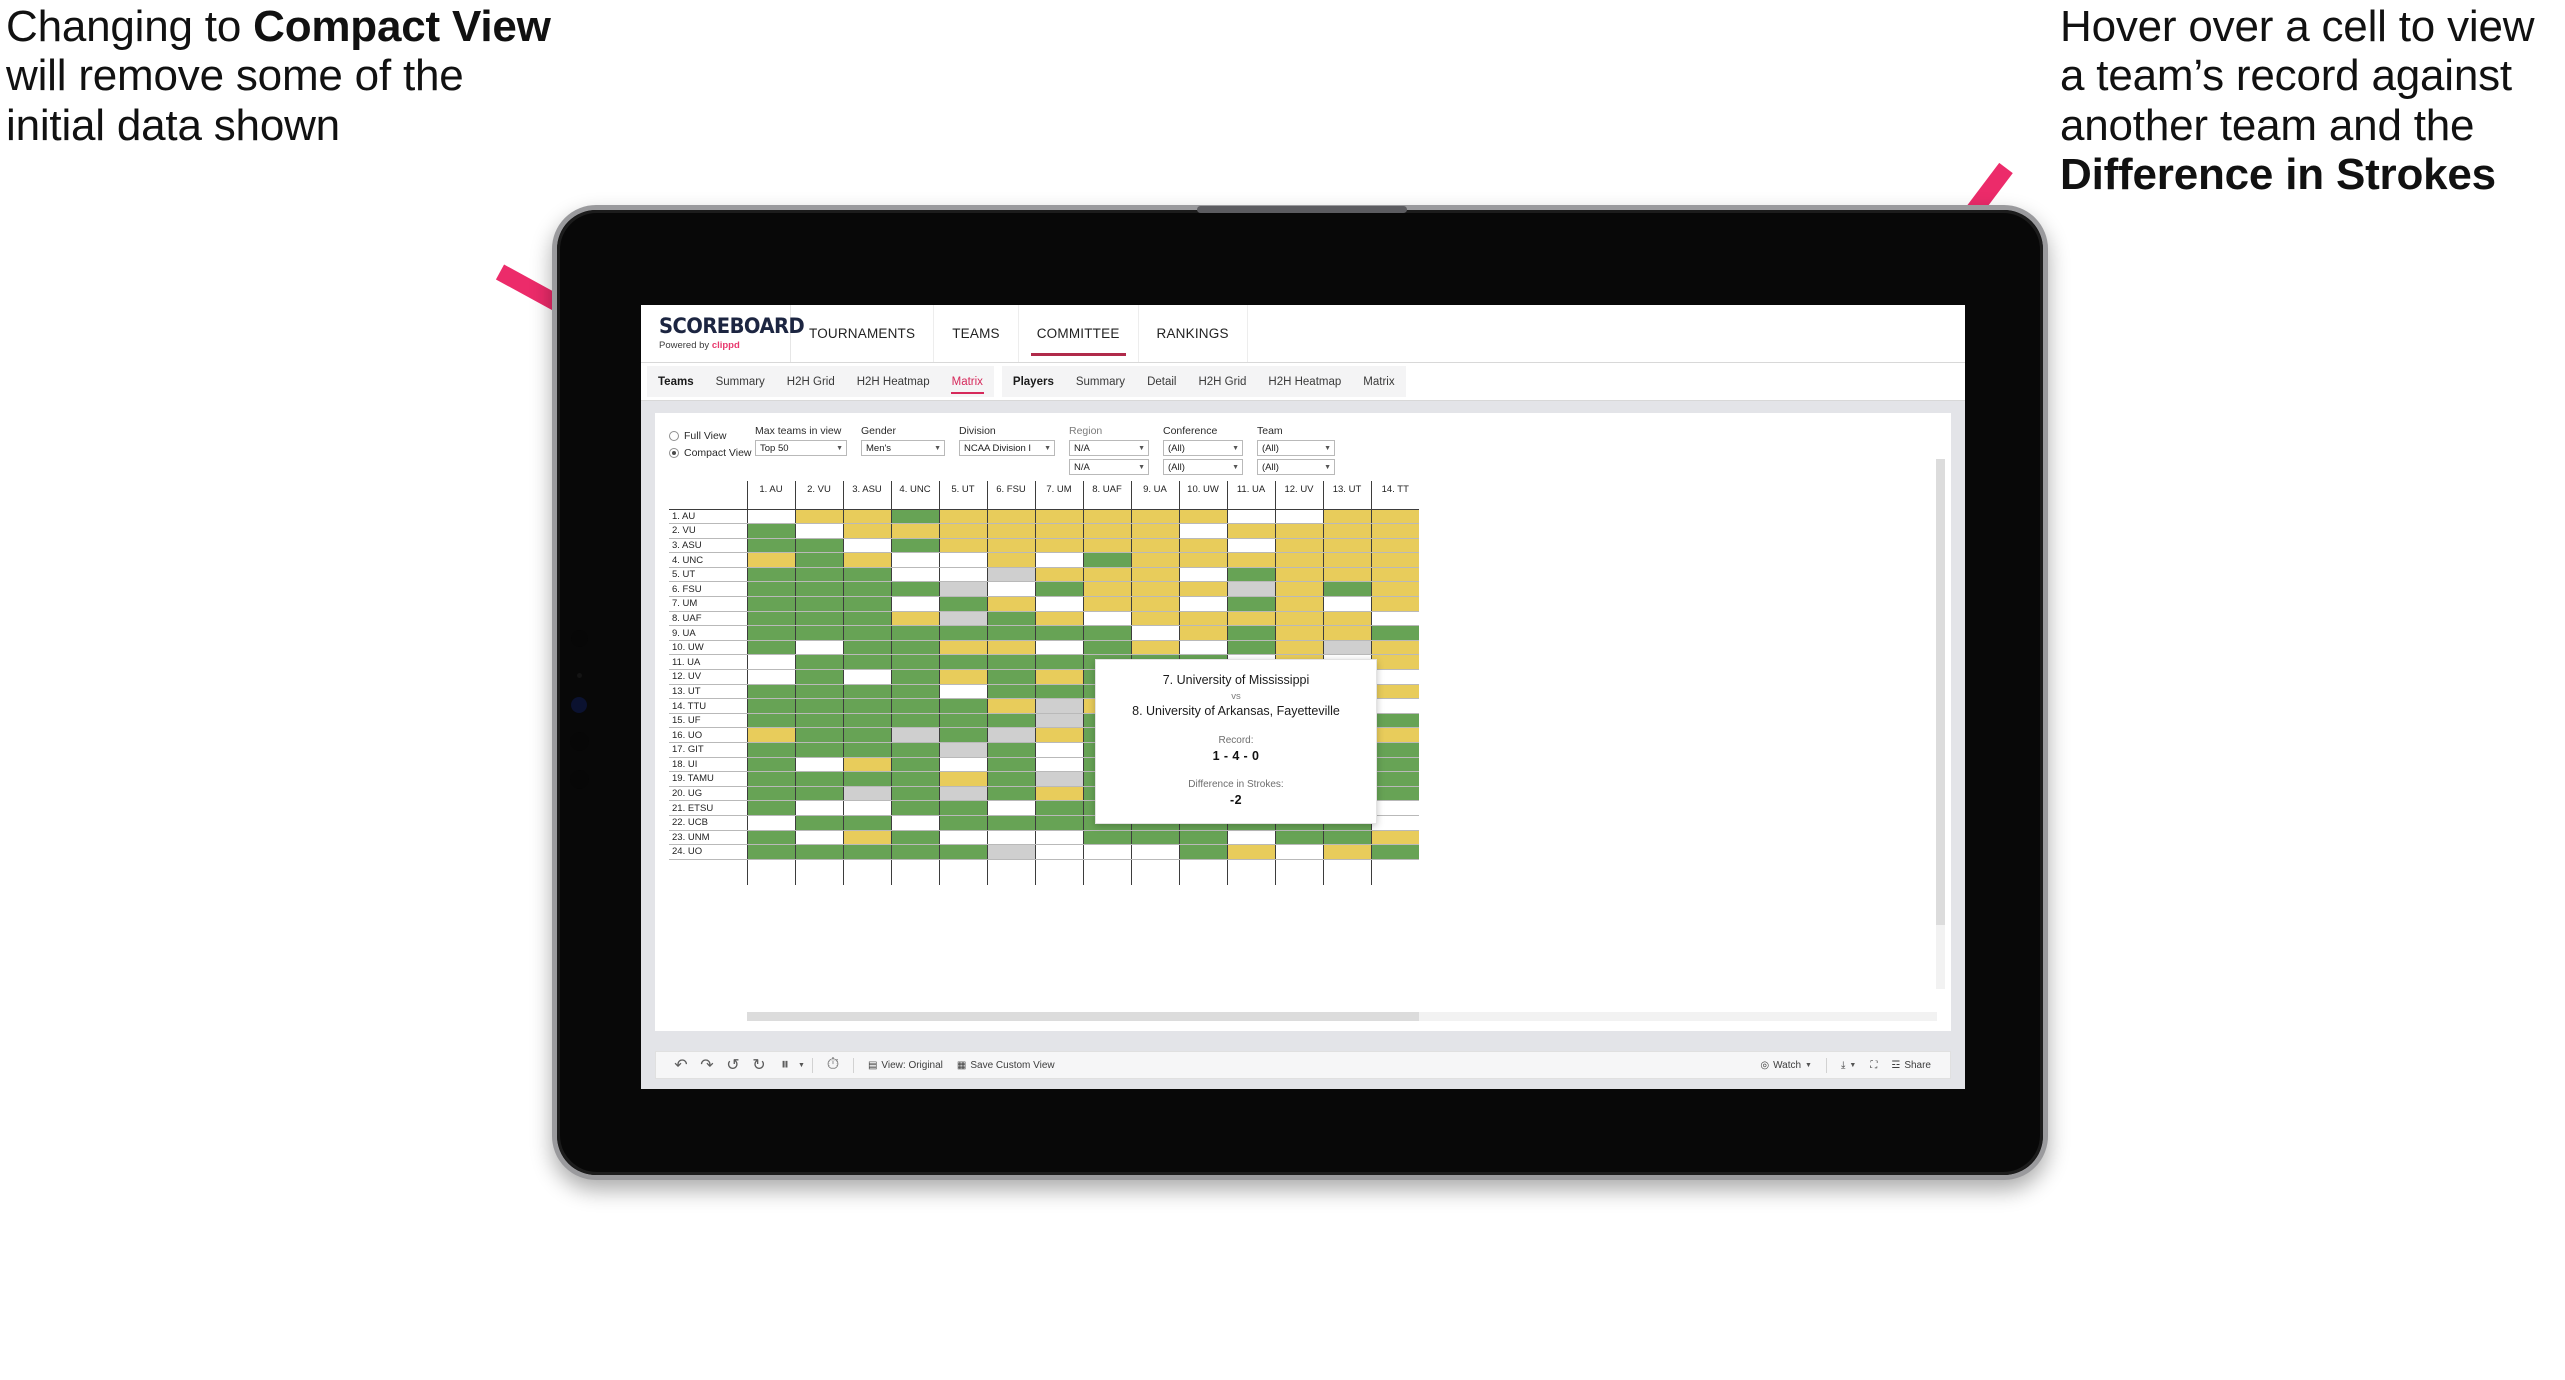  I want to click on brand-logo: SCOREBOARD Powered by clippd, so click(723, 333).